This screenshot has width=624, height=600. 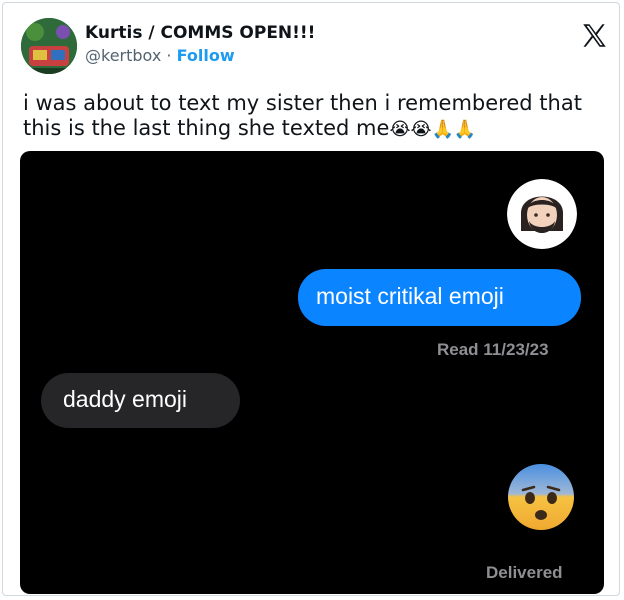 What do you see at coordinates (493, 349) in the screenshot?
I see `read-receipt: Read 11/23/23` at bounding box center [493, 349].